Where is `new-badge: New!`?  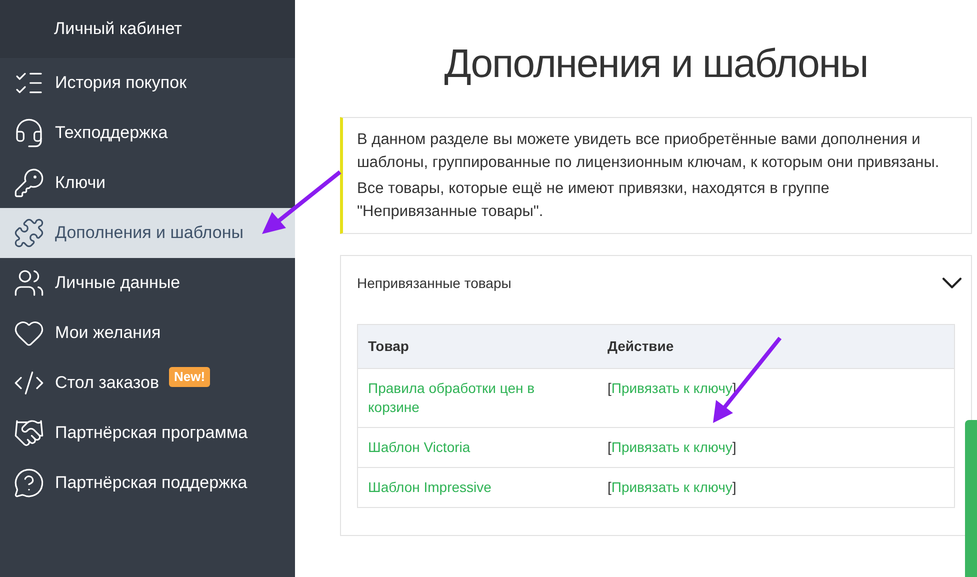
new-badge: New! is located at coordinates (189, 377).